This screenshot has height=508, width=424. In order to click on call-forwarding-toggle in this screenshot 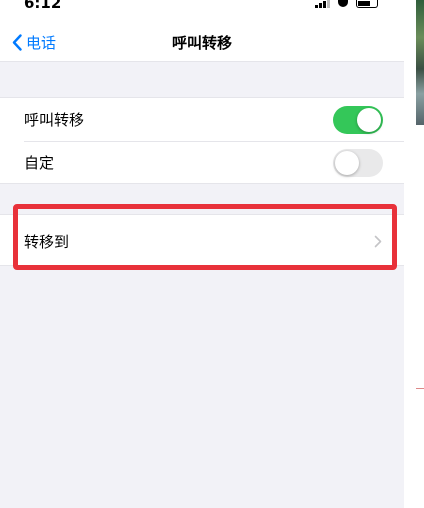, I will do `click(358, 120)`.